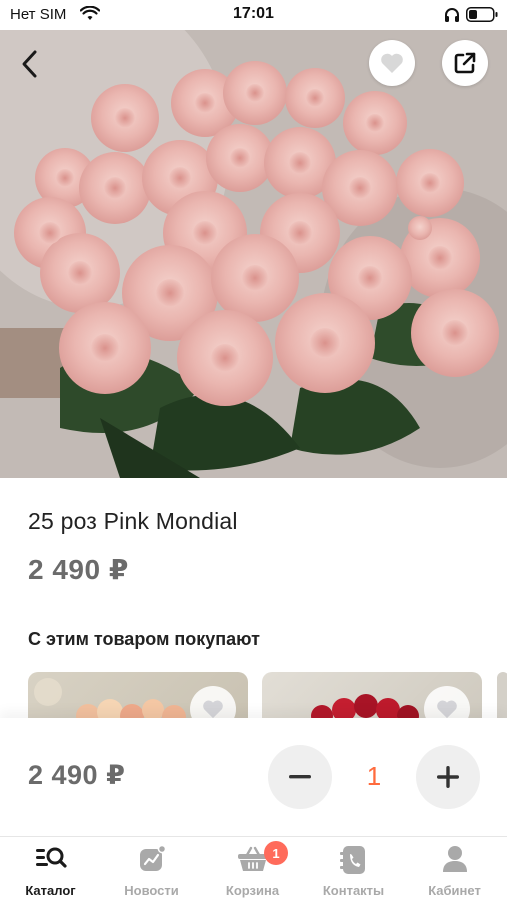 This screenshot has width=507, height=900. I want to click on tab-contacts-label: Контакты, so click(353, 890).